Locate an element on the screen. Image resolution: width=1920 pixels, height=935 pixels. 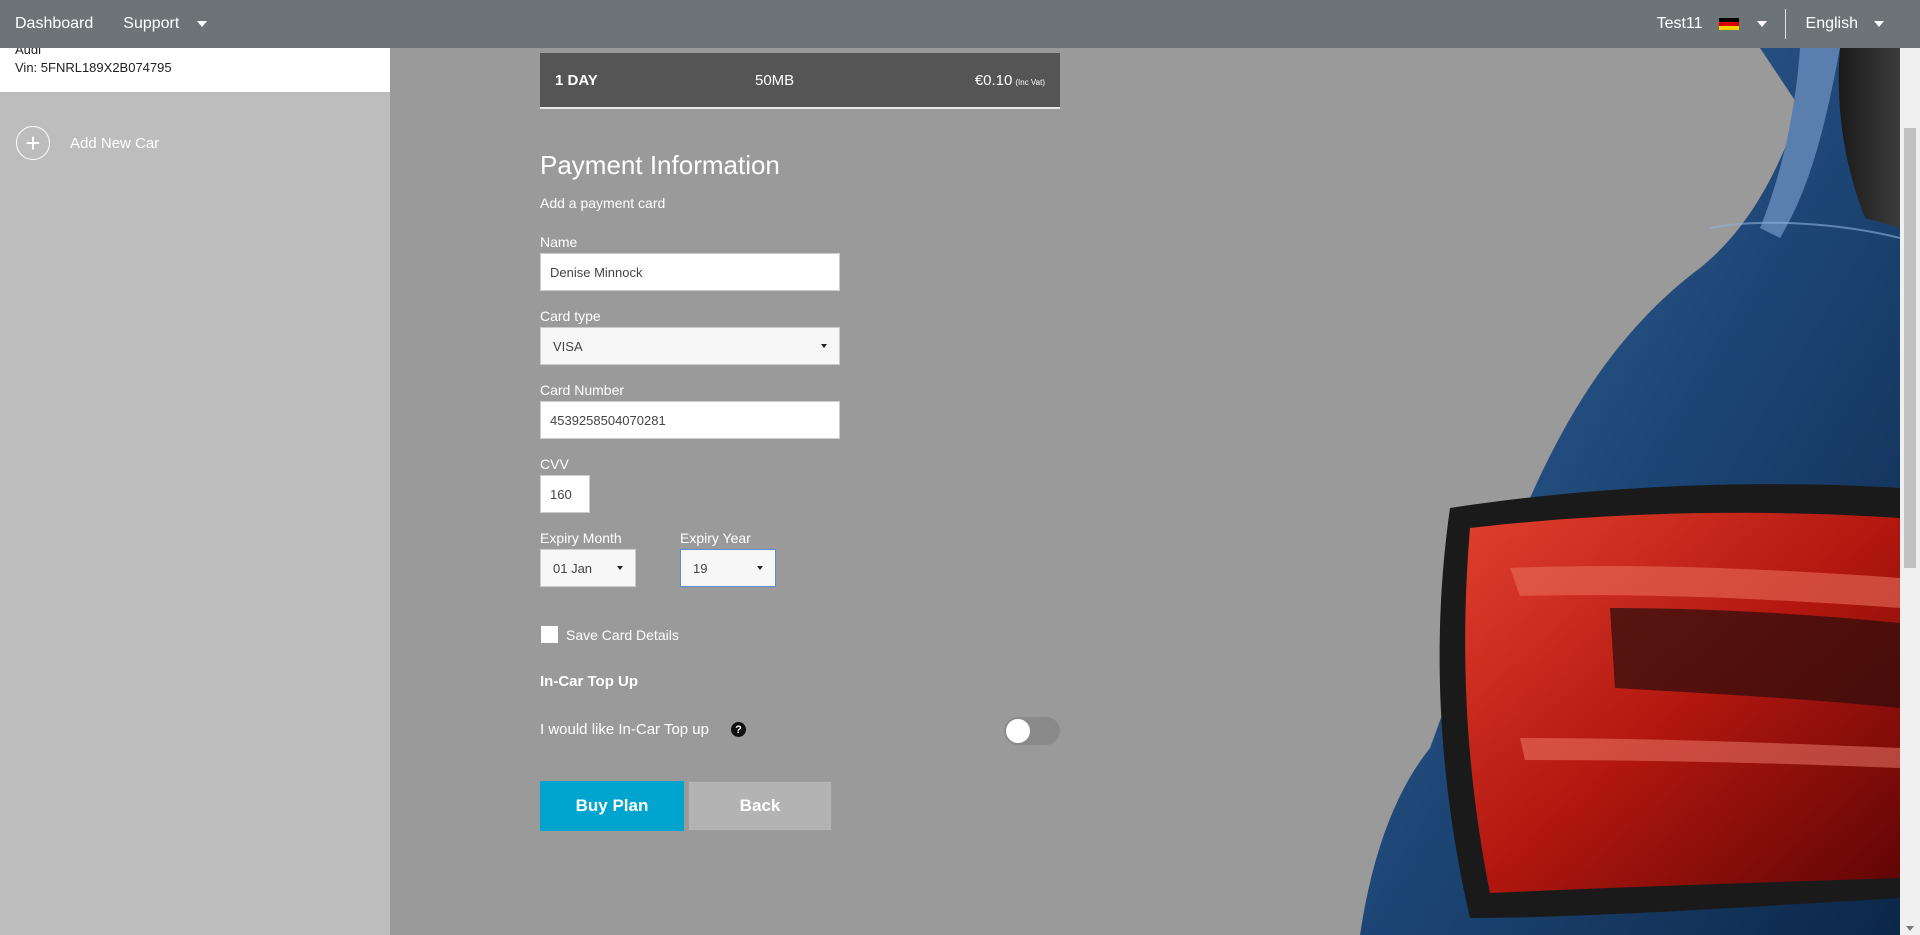
add-new-car-label: Add New Car is located at coordinates (115, 143).